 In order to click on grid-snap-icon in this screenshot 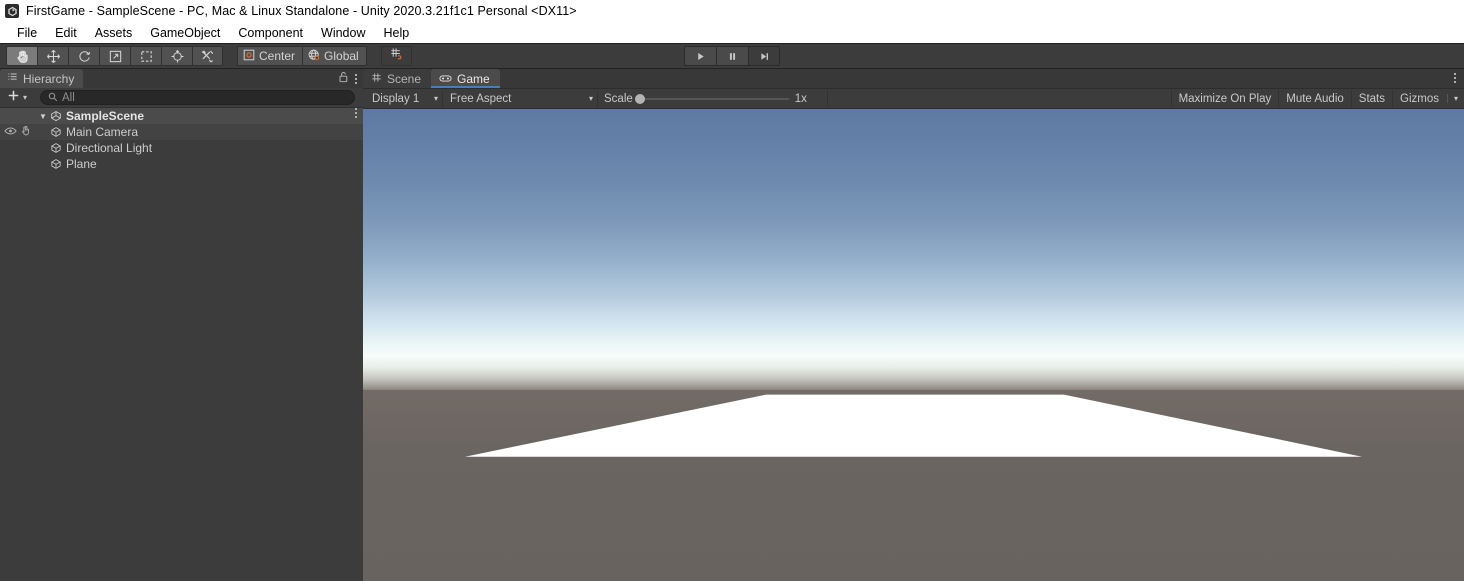, I will do `click(396, 56)`.